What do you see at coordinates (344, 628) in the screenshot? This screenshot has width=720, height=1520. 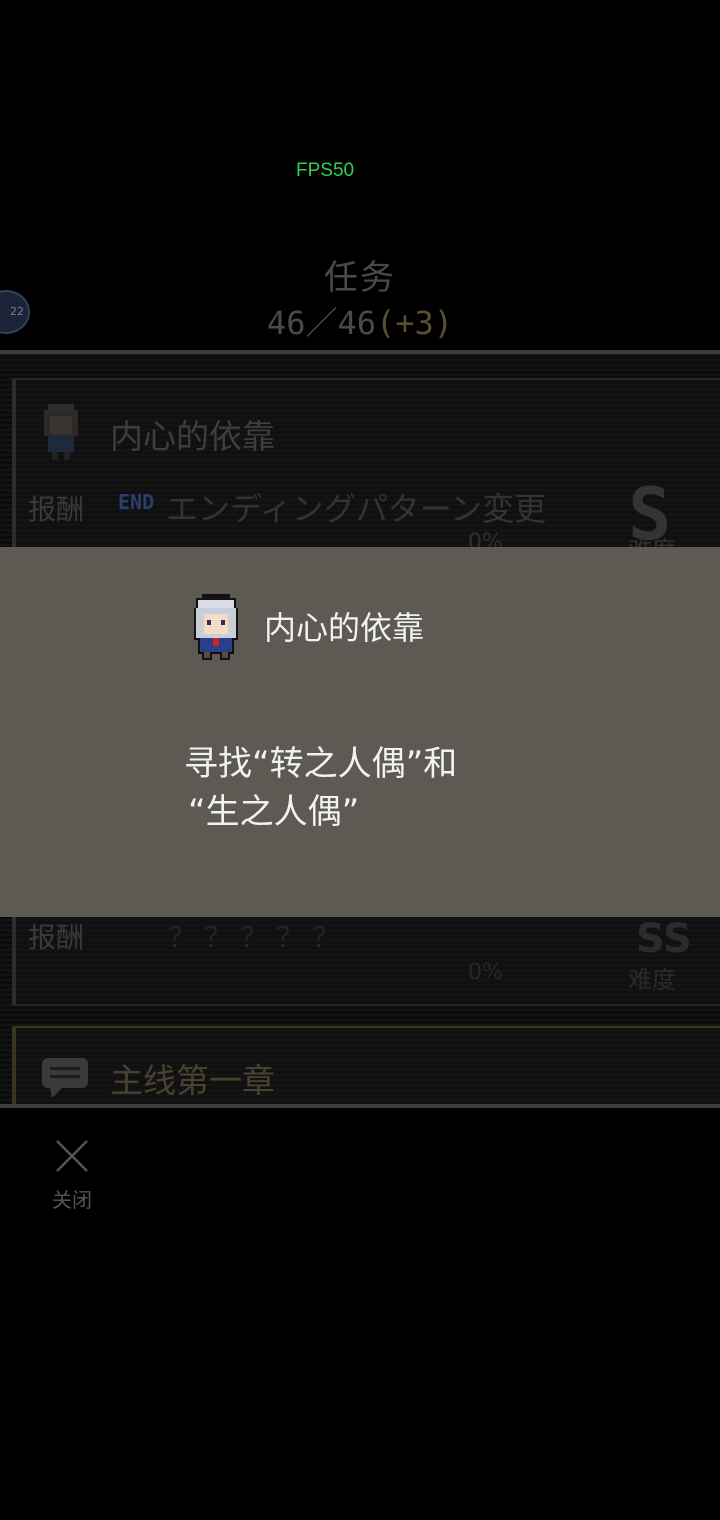 I see `modal-title: 内心的依靠` at bounding box center [344, 628].